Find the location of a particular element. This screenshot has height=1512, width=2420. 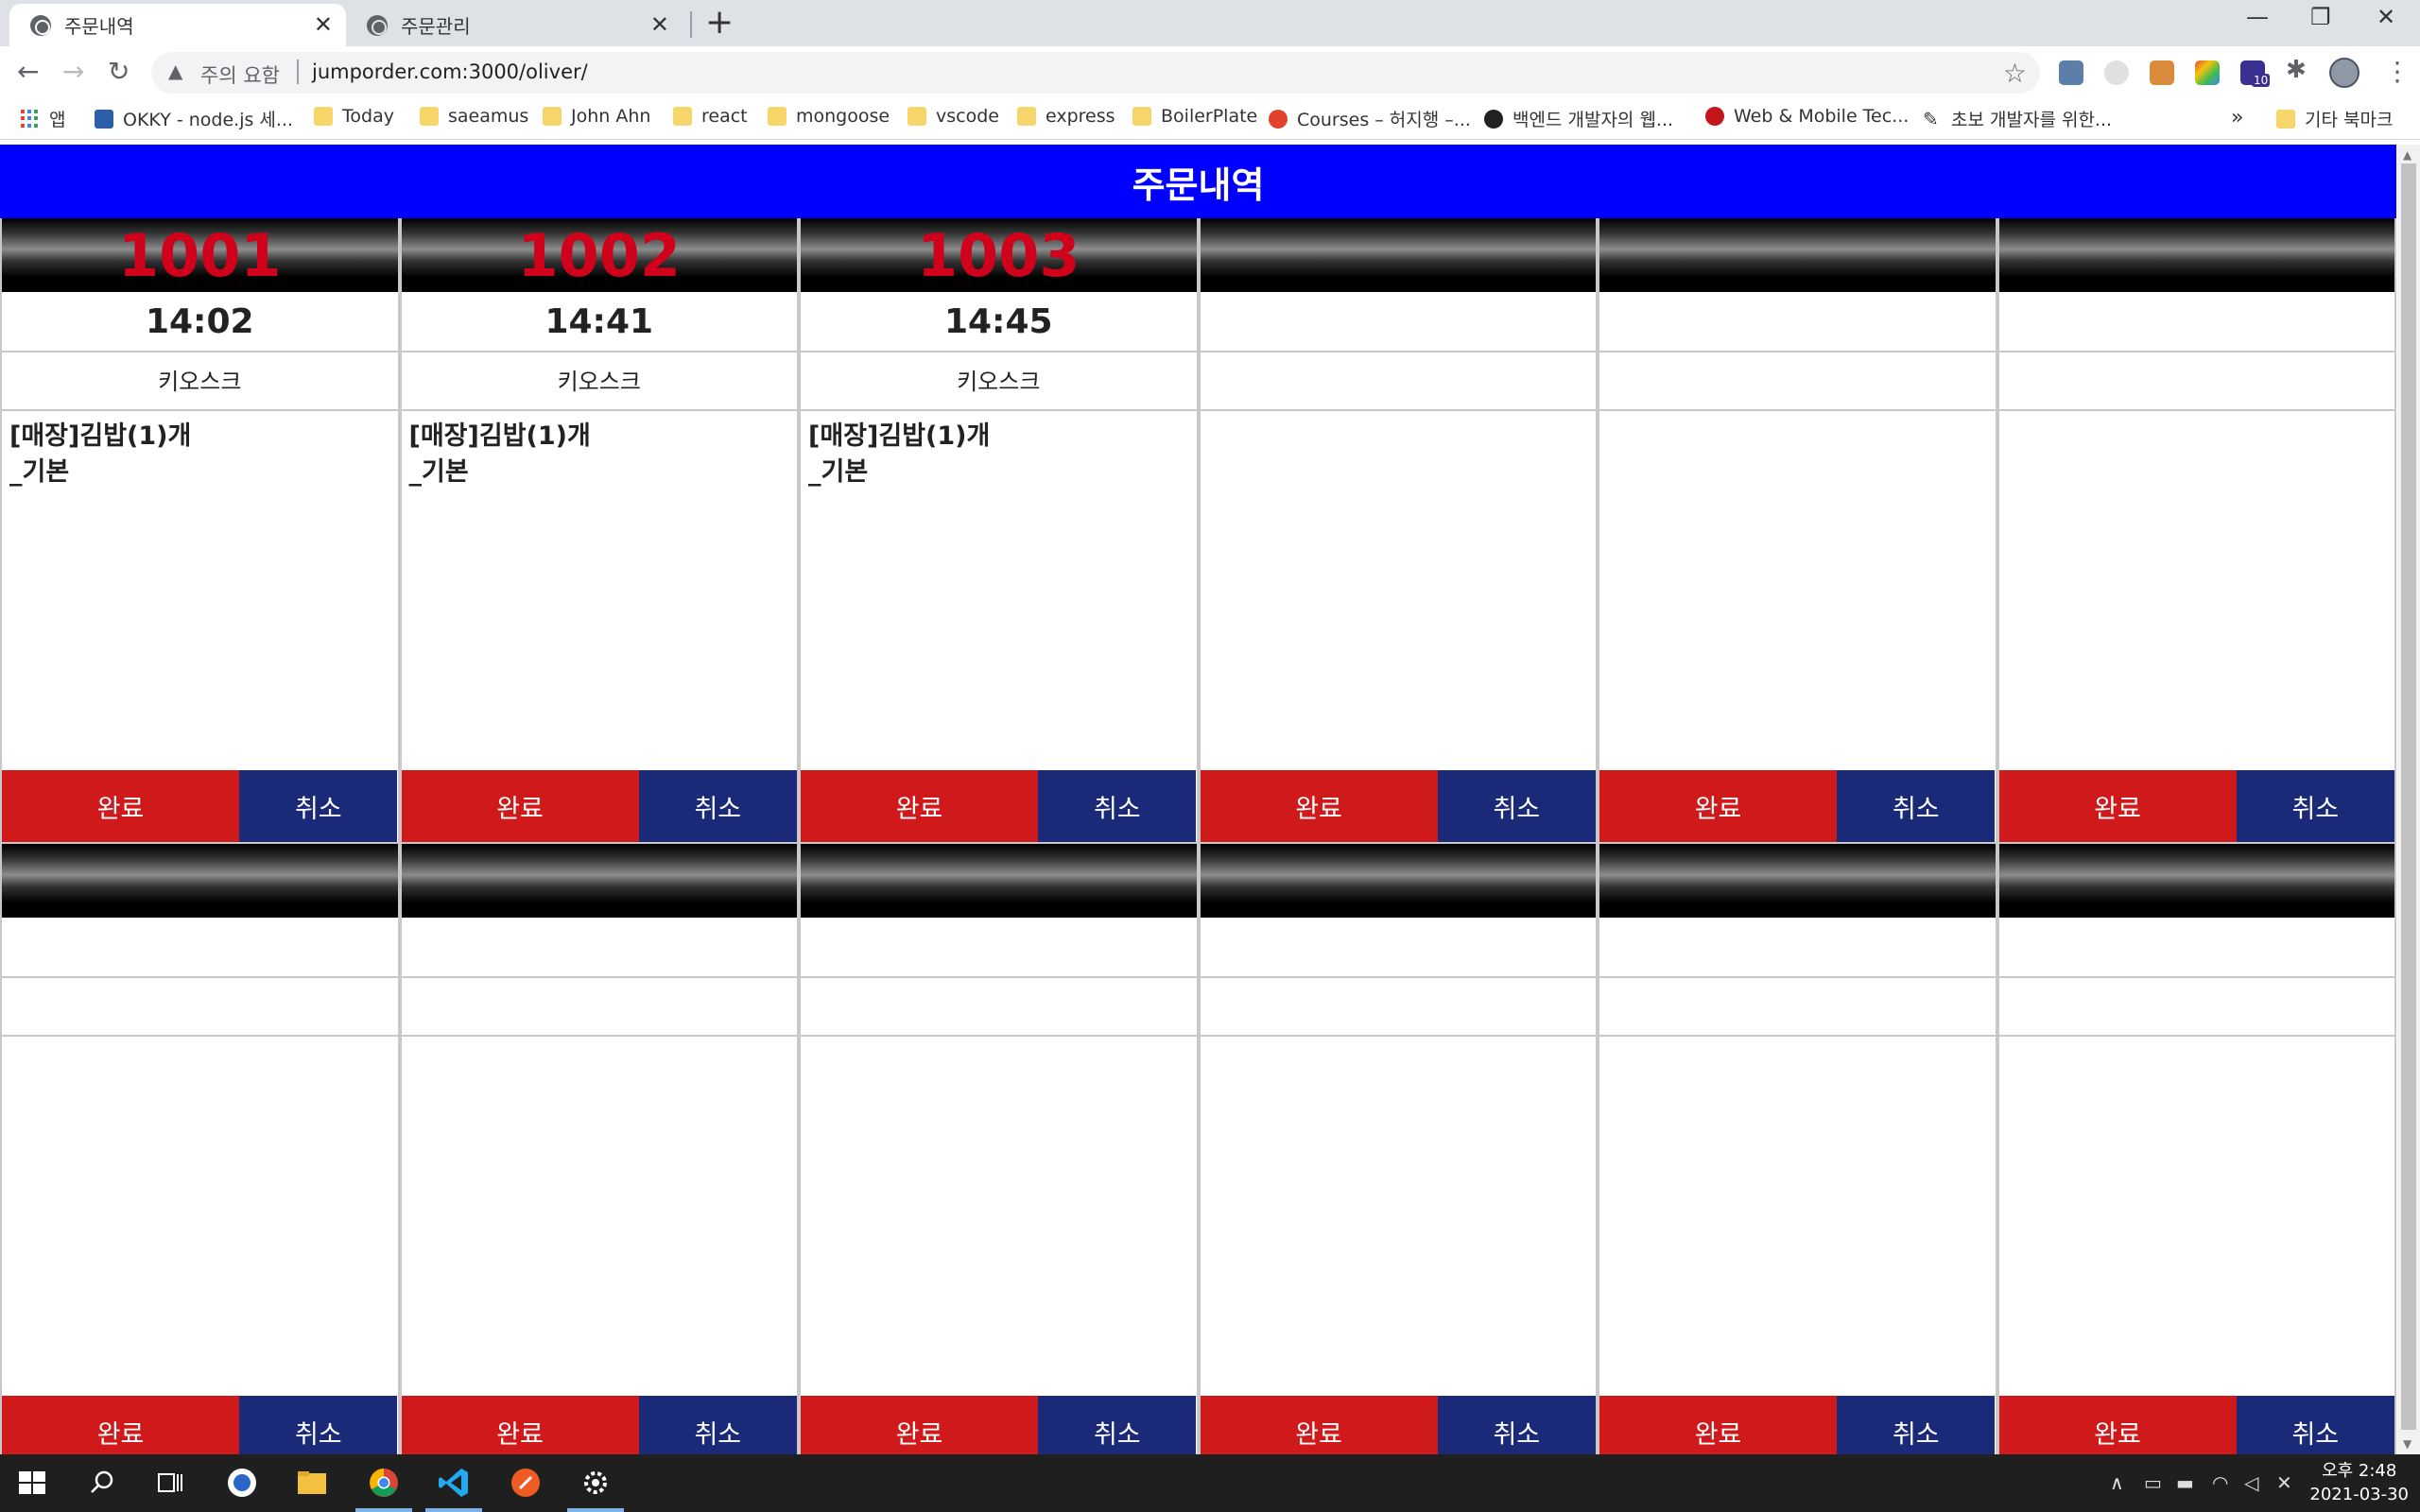

bookmark-folder: vscode is located at coordinates (953, 116).